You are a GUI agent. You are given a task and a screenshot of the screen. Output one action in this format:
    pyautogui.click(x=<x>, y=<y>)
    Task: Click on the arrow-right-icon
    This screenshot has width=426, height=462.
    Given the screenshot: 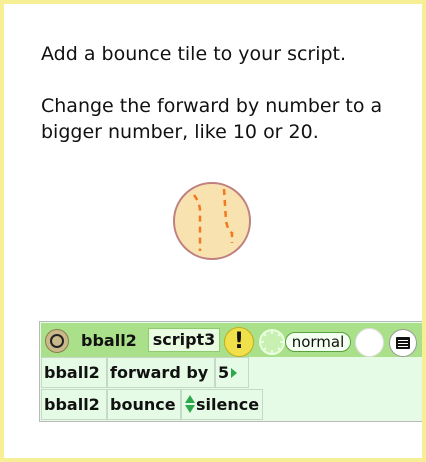 What is the action you would take?
    pyautogui.click(x=234, y=373)
    